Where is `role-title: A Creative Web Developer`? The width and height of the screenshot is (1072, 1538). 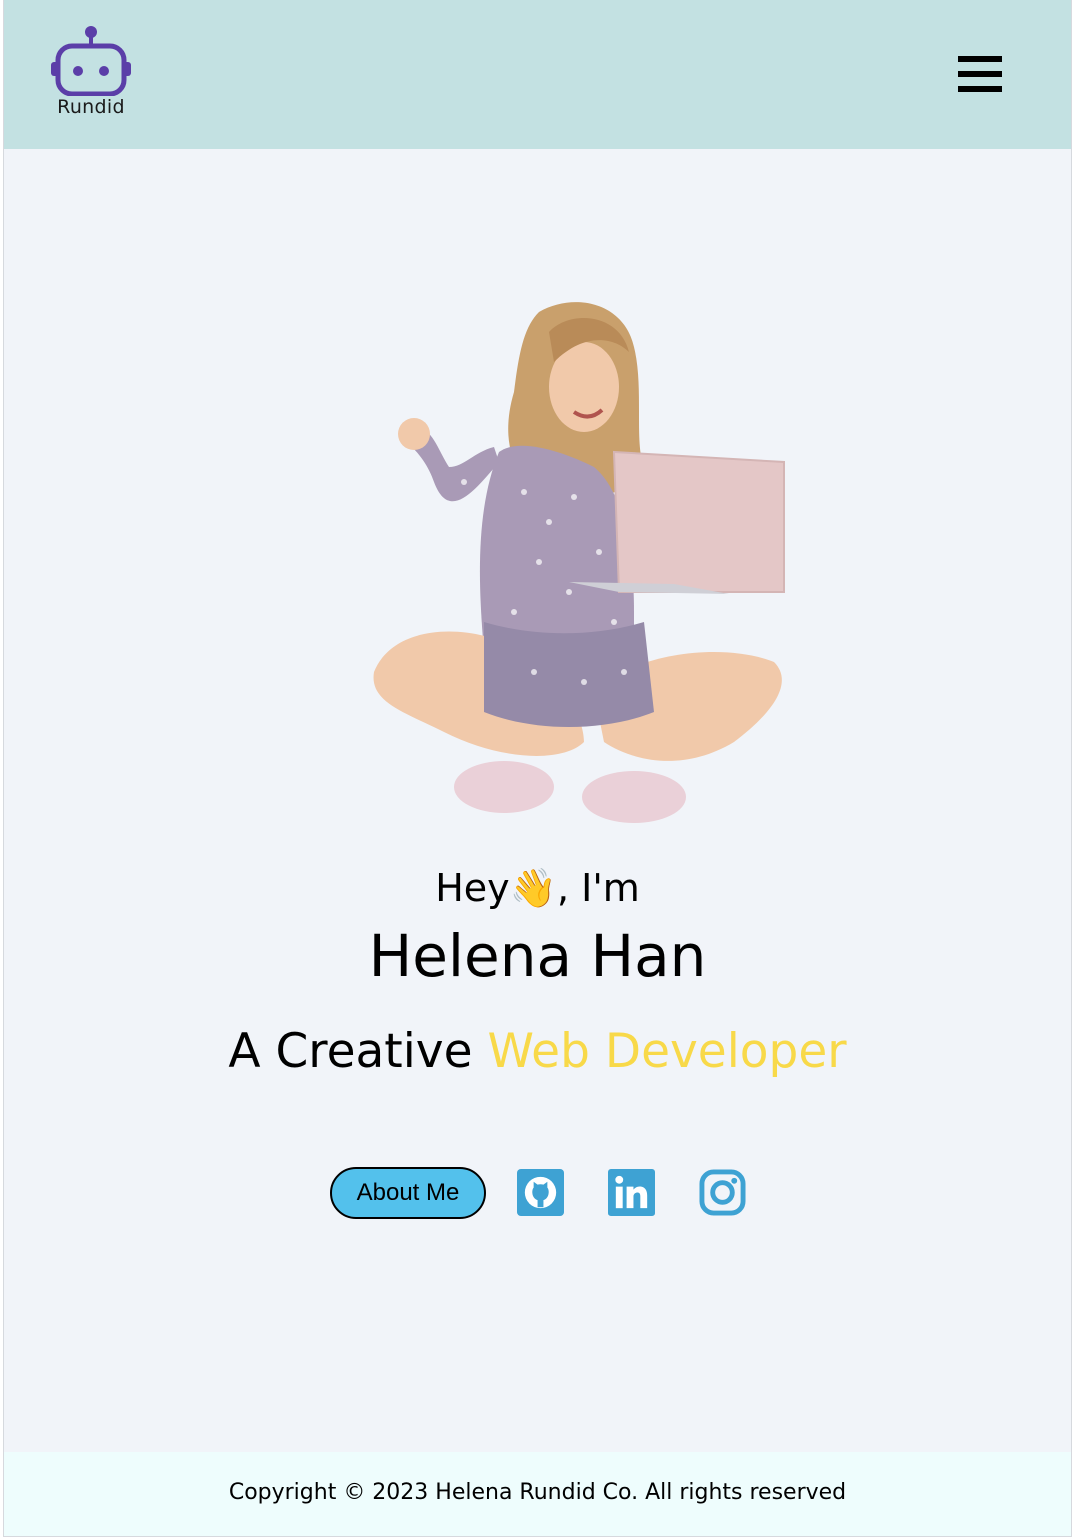 role-title: A Creative Web Developer is located at coordinates (537, 1051).